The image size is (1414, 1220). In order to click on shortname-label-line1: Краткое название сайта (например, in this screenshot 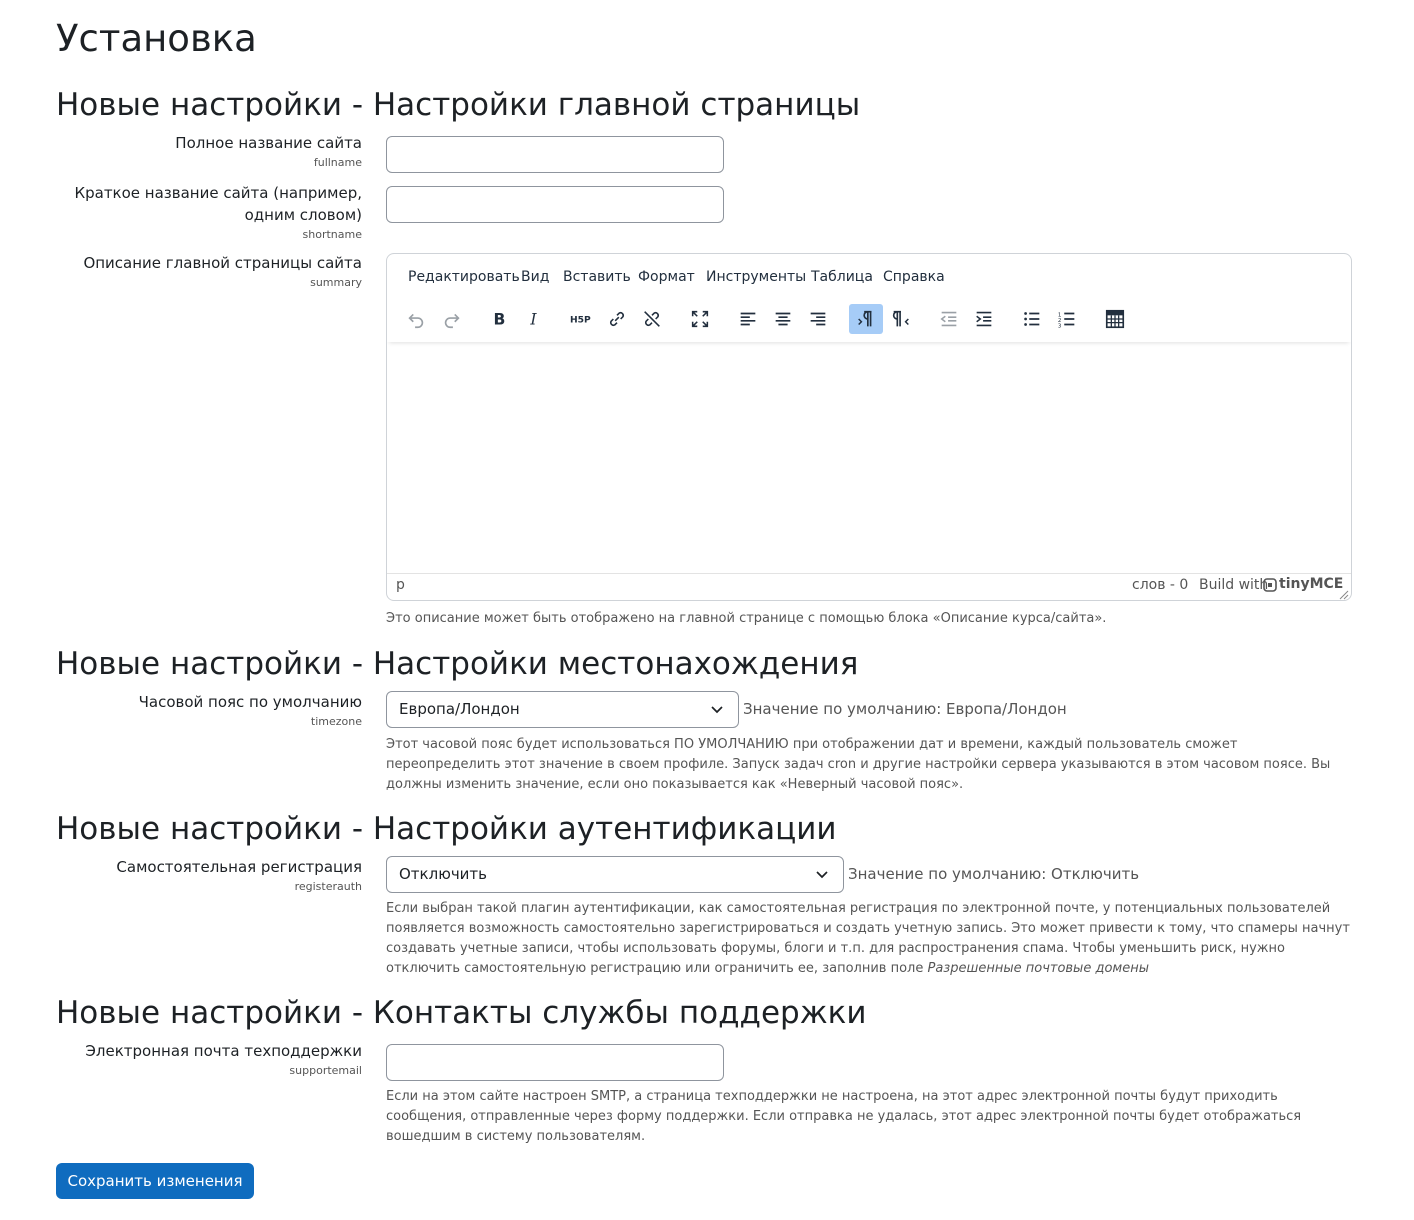, I will do `click(218, 193)`.